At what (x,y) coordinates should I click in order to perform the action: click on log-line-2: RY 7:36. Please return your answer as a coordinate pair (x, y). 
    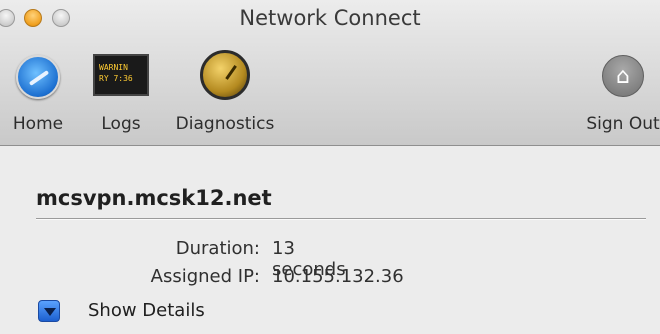
    Looking at the image, I should click on (116, 78).